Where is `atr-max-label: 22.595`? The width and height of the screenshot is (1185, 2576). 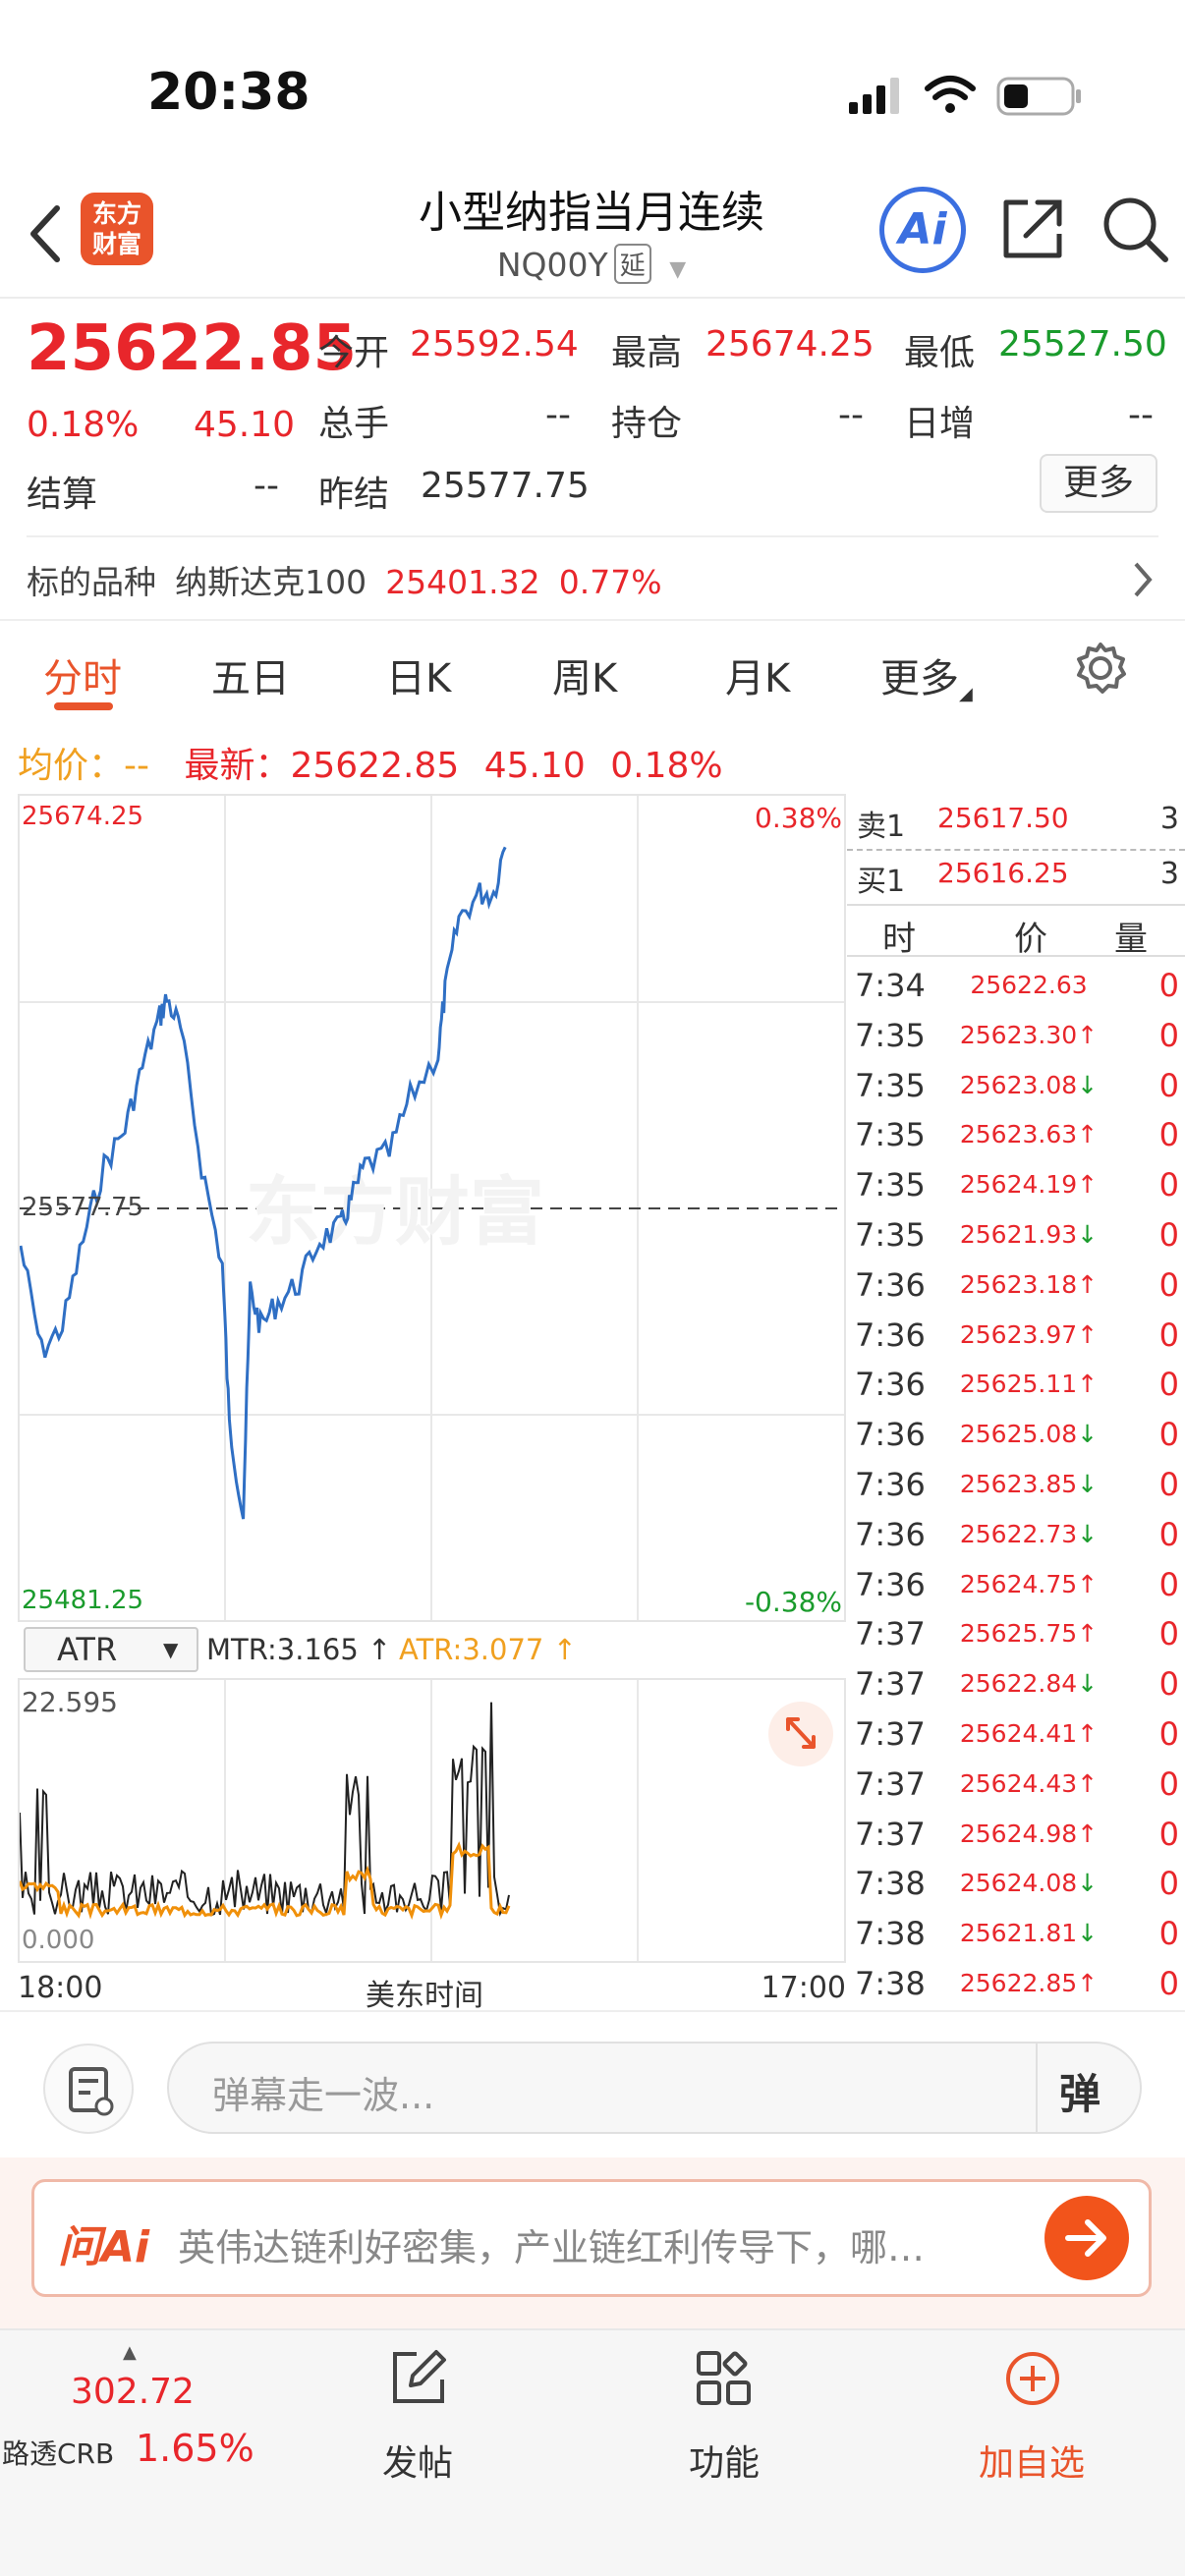 atr-max-label: 22.595 is located at coordinates (70, 1702).